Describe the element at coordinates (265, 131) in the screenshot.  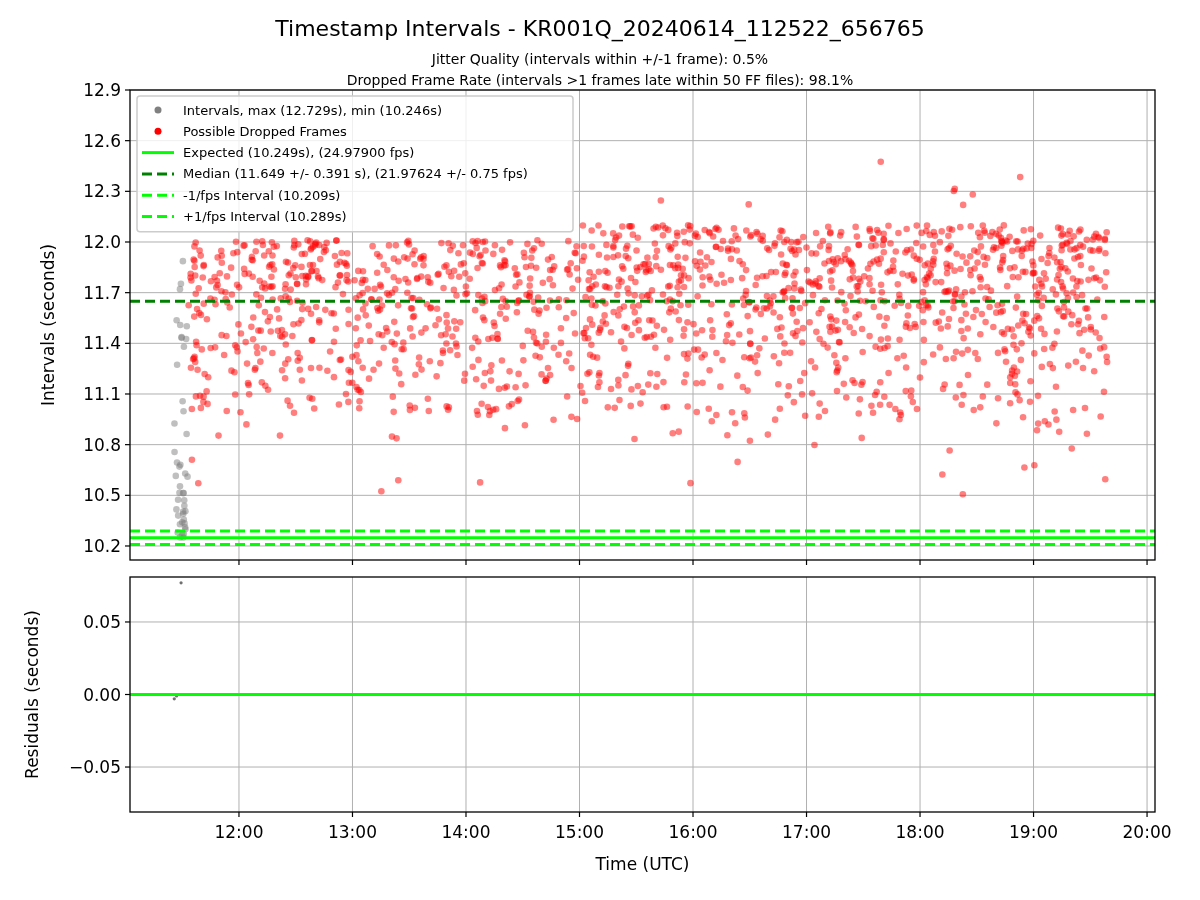
I see `legend-label: Possible Dropped Frames` at that location.